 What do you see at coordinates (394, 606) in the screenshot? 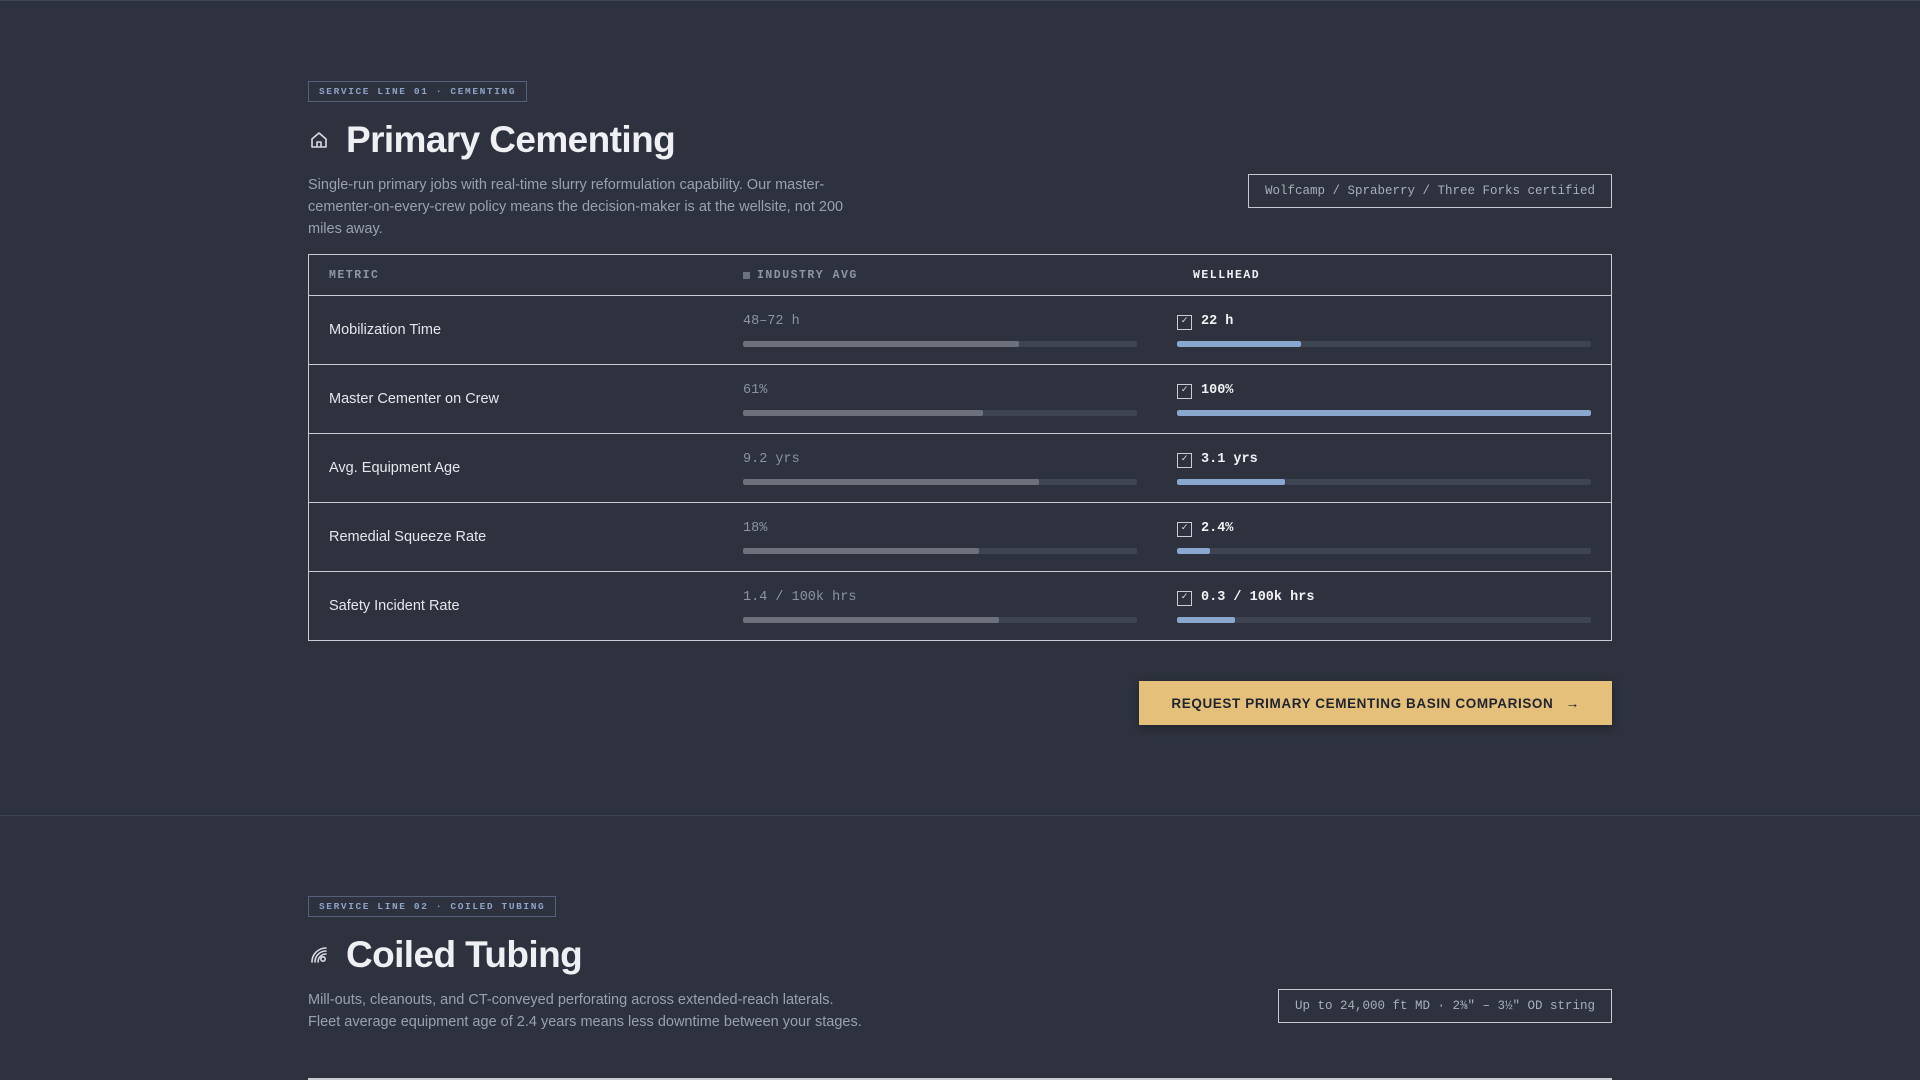
I see `metric-label: Safety Incident Rate` at bounding box center [394, 606].